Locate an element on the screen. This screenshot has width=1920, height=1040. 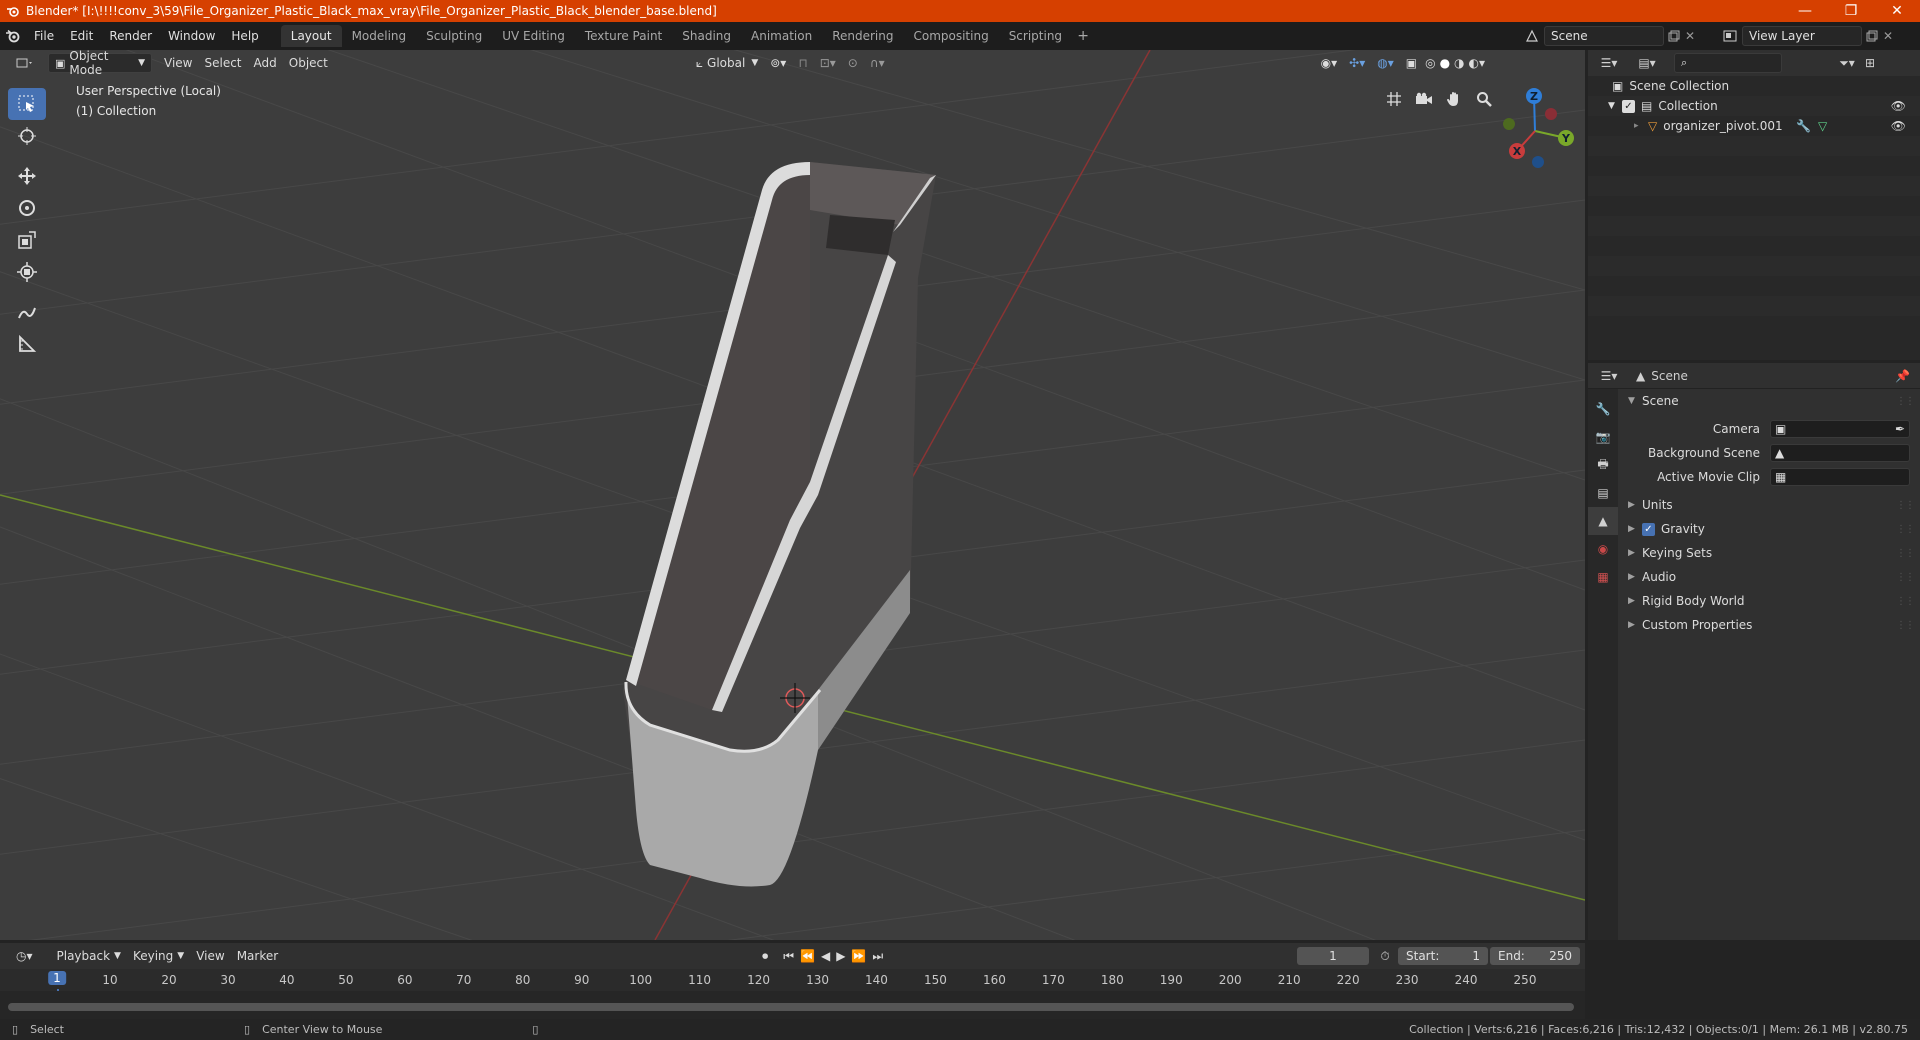
scene-tab-icon: ▲ is located at coordinates (1603, 521).